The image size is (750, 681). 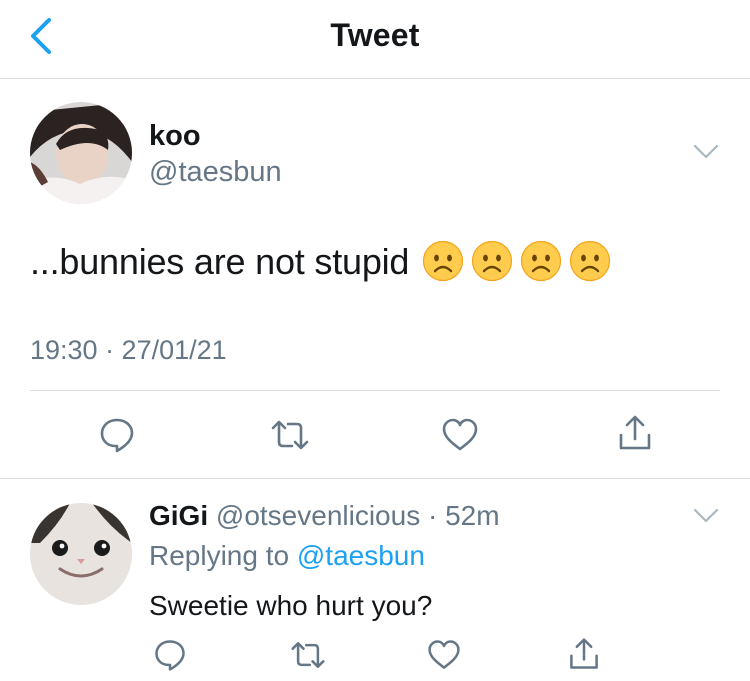 I want to click on like-button, so click(x=460, y=435).